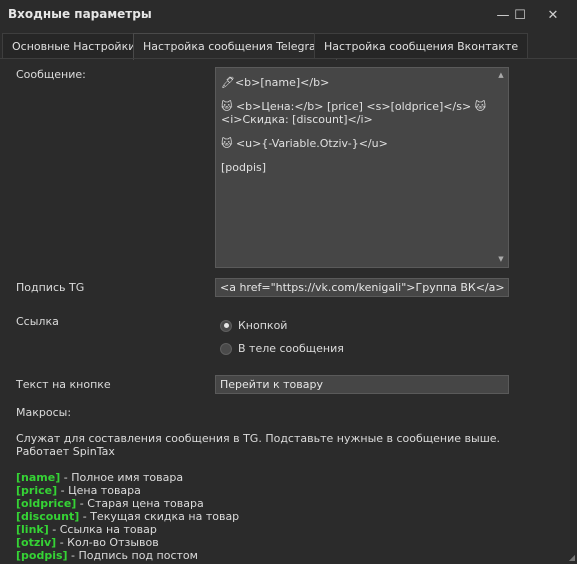 The image size is (577, 564). Describe the element at coordinates (304, 143) in the screenshot. I see `message-line: 🐱 <u>{-Variable.Otziv-}</u>` at that location.